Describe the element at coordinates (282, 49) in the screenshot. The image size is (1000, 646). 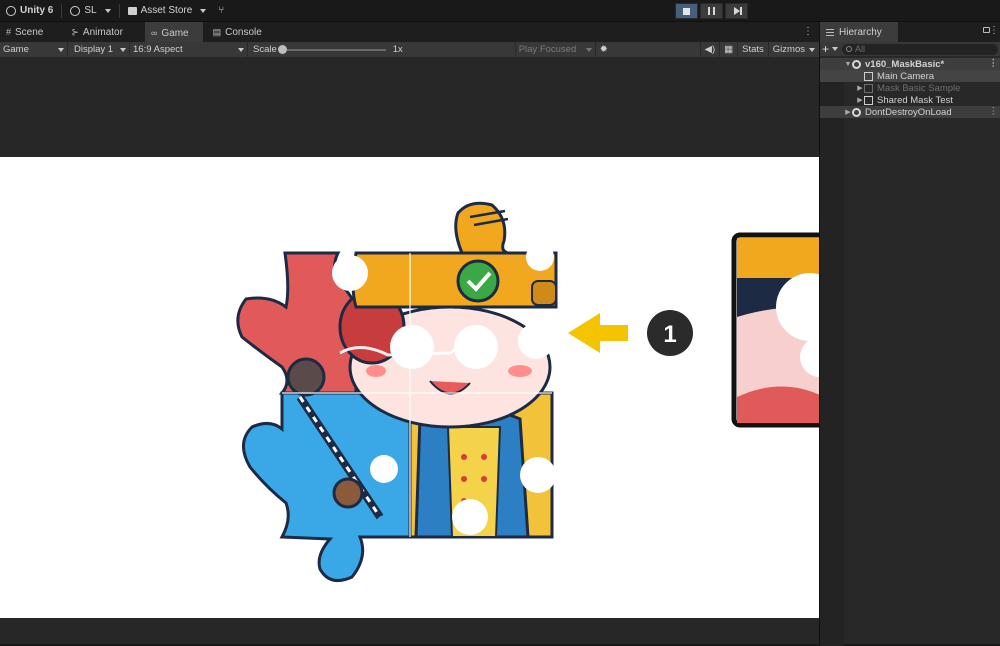
I see `scale-slider-handle` at that location.